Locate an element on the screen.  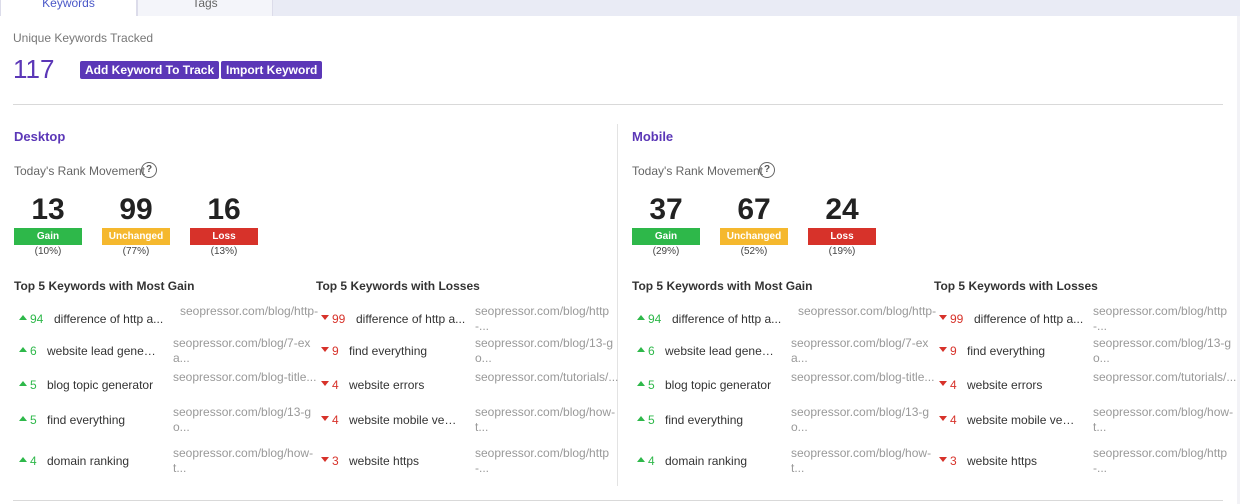
loss-stat: 24 Loss (19%) is located at coordinates (842, 224).